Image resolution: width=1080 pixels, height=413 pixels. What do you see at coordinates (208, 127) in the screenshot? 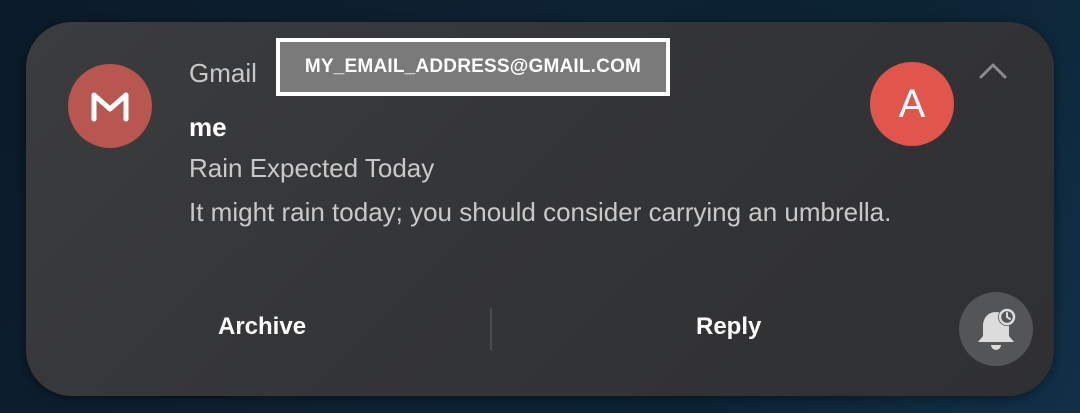
I see `sender-name: me` at bounding box center [208, 127].